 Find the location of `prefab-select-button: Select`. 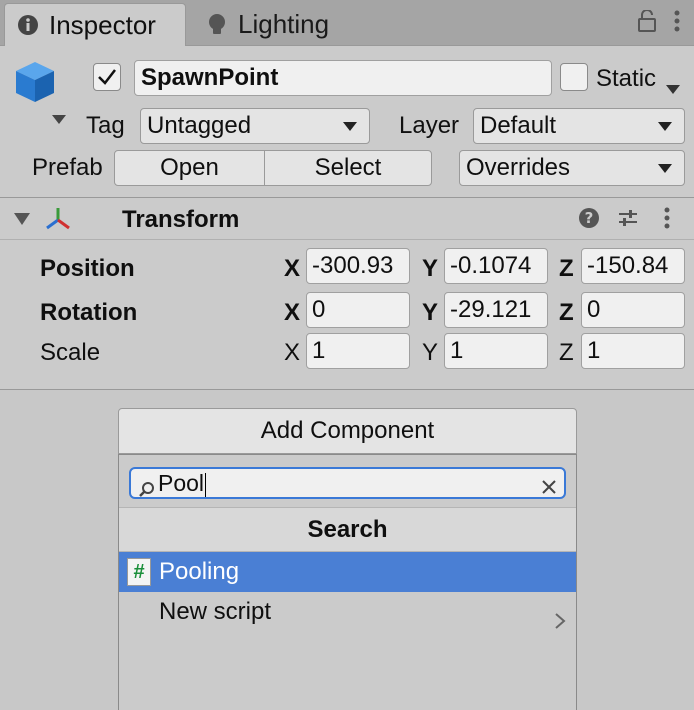

prefab-select-button: Select is located at coordinates (348, 168).